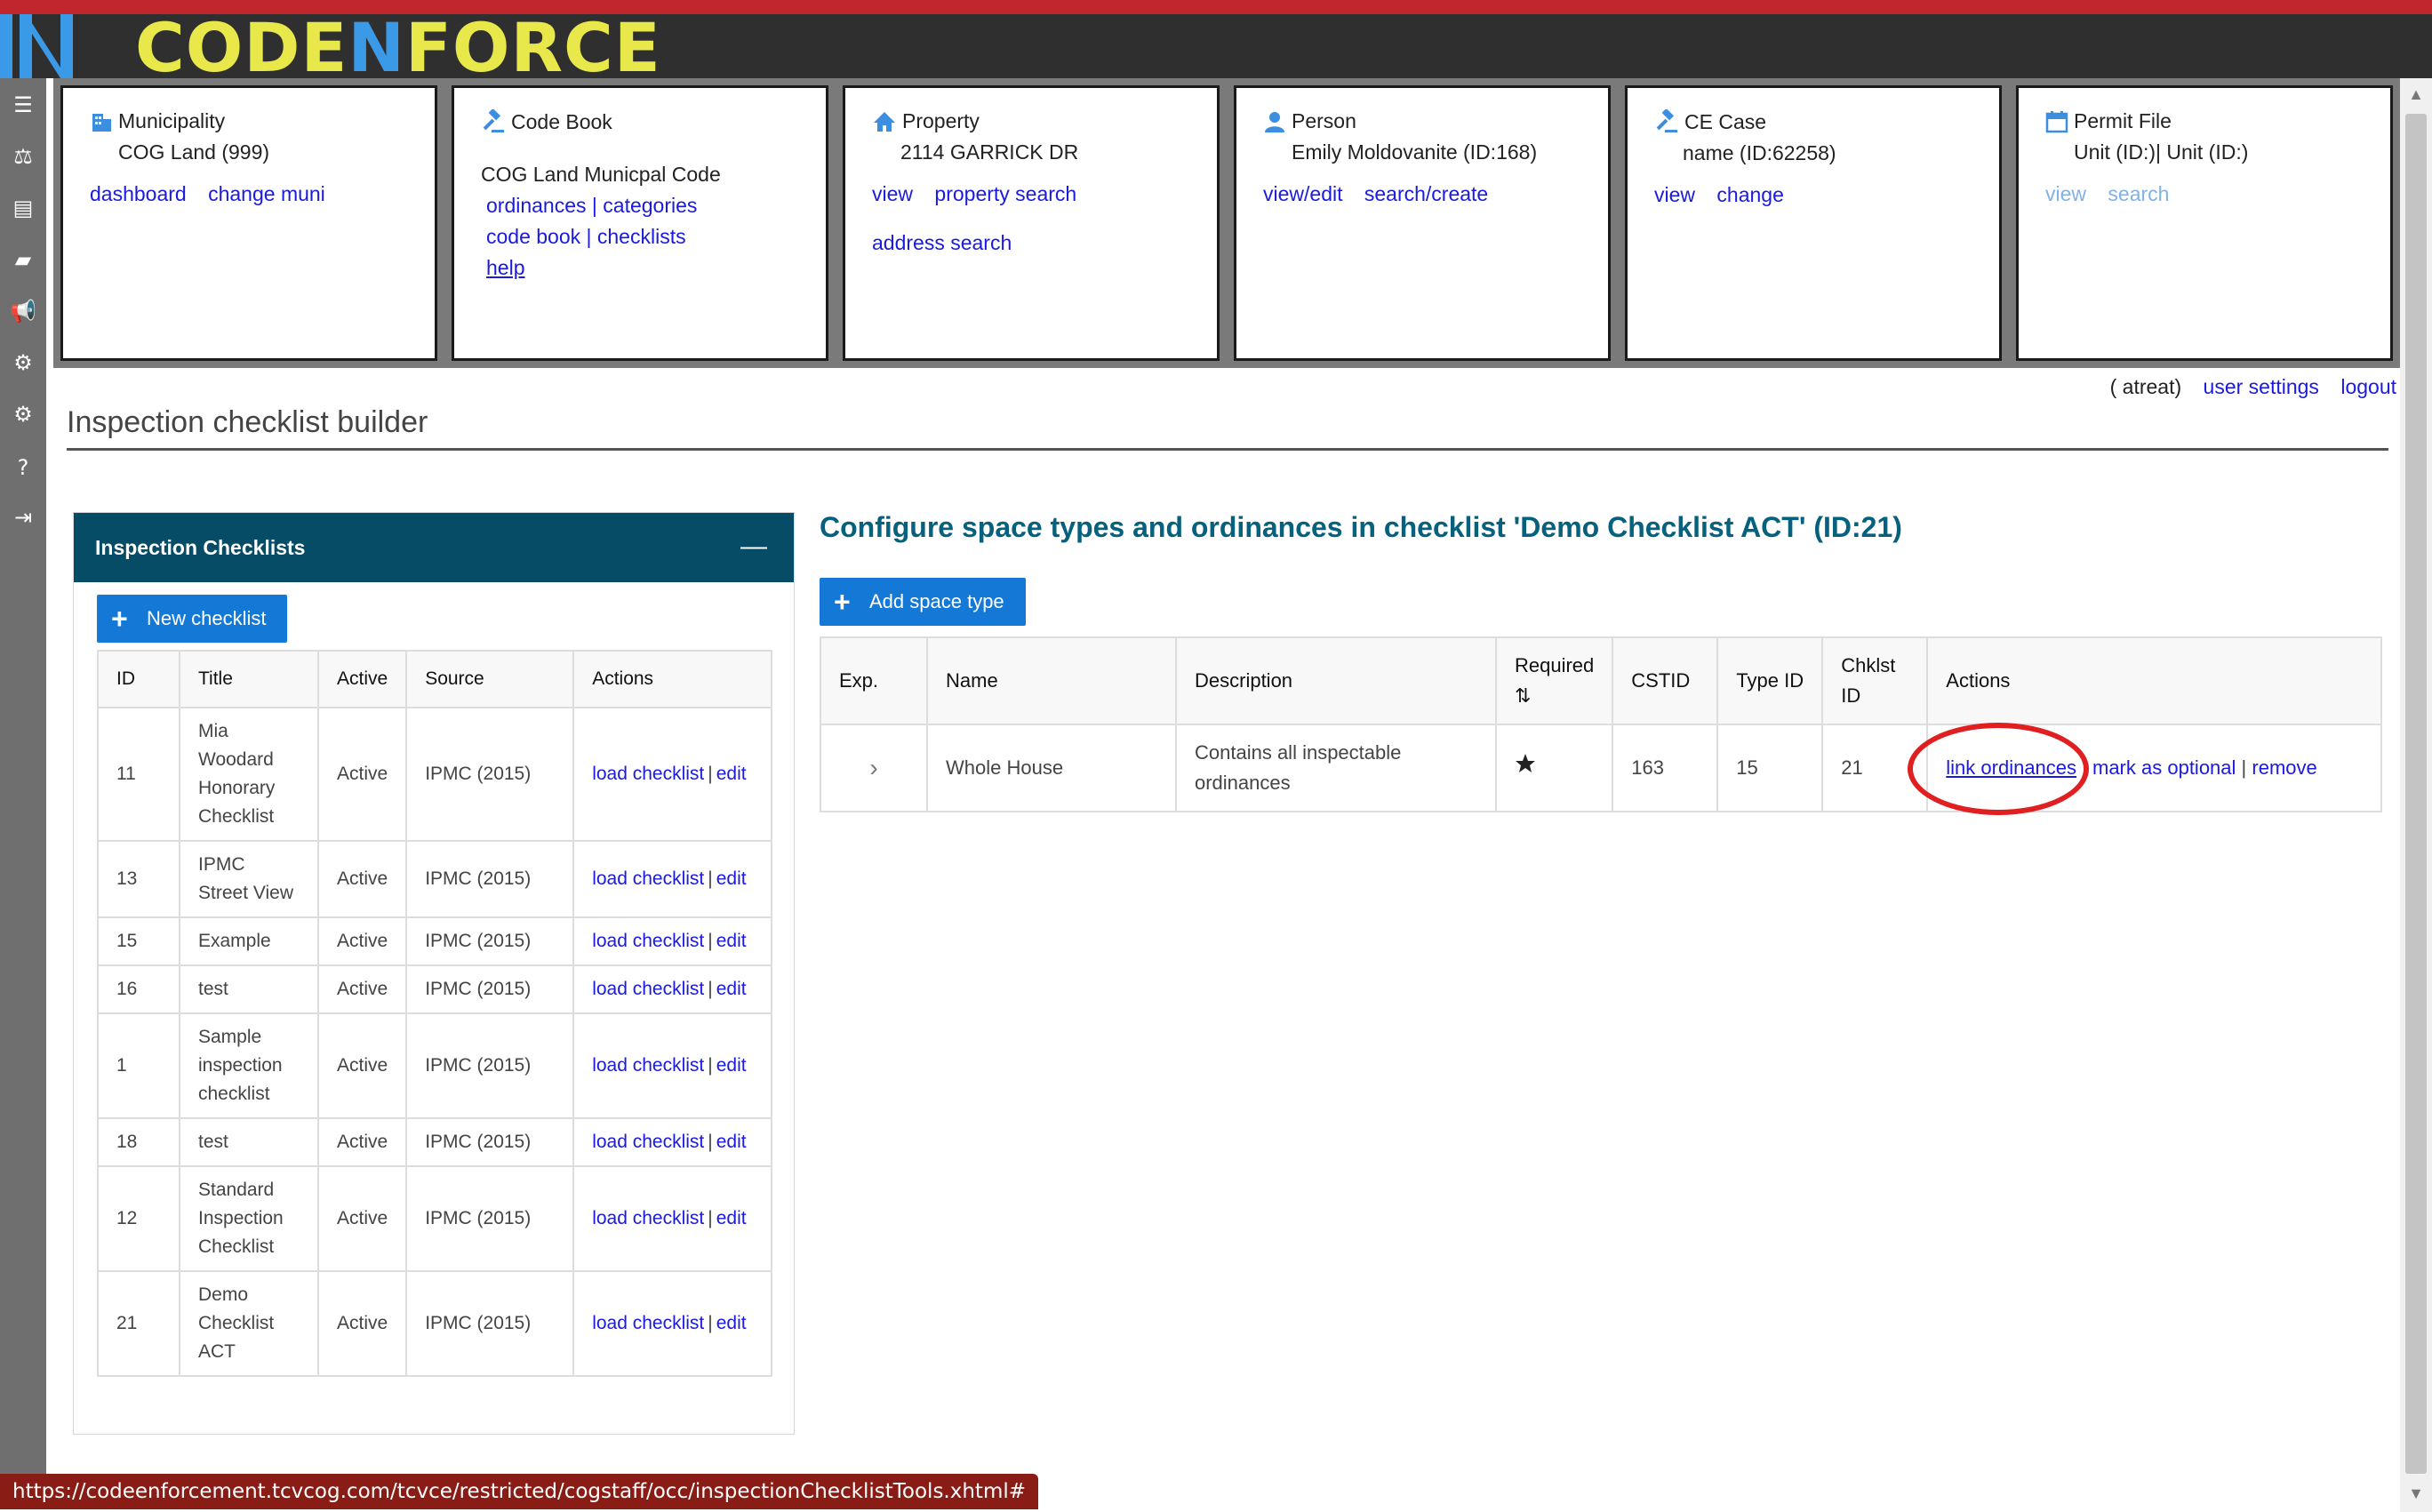  I want to click on codebook-checklists-link: code book | checklists, so click(634, 237).